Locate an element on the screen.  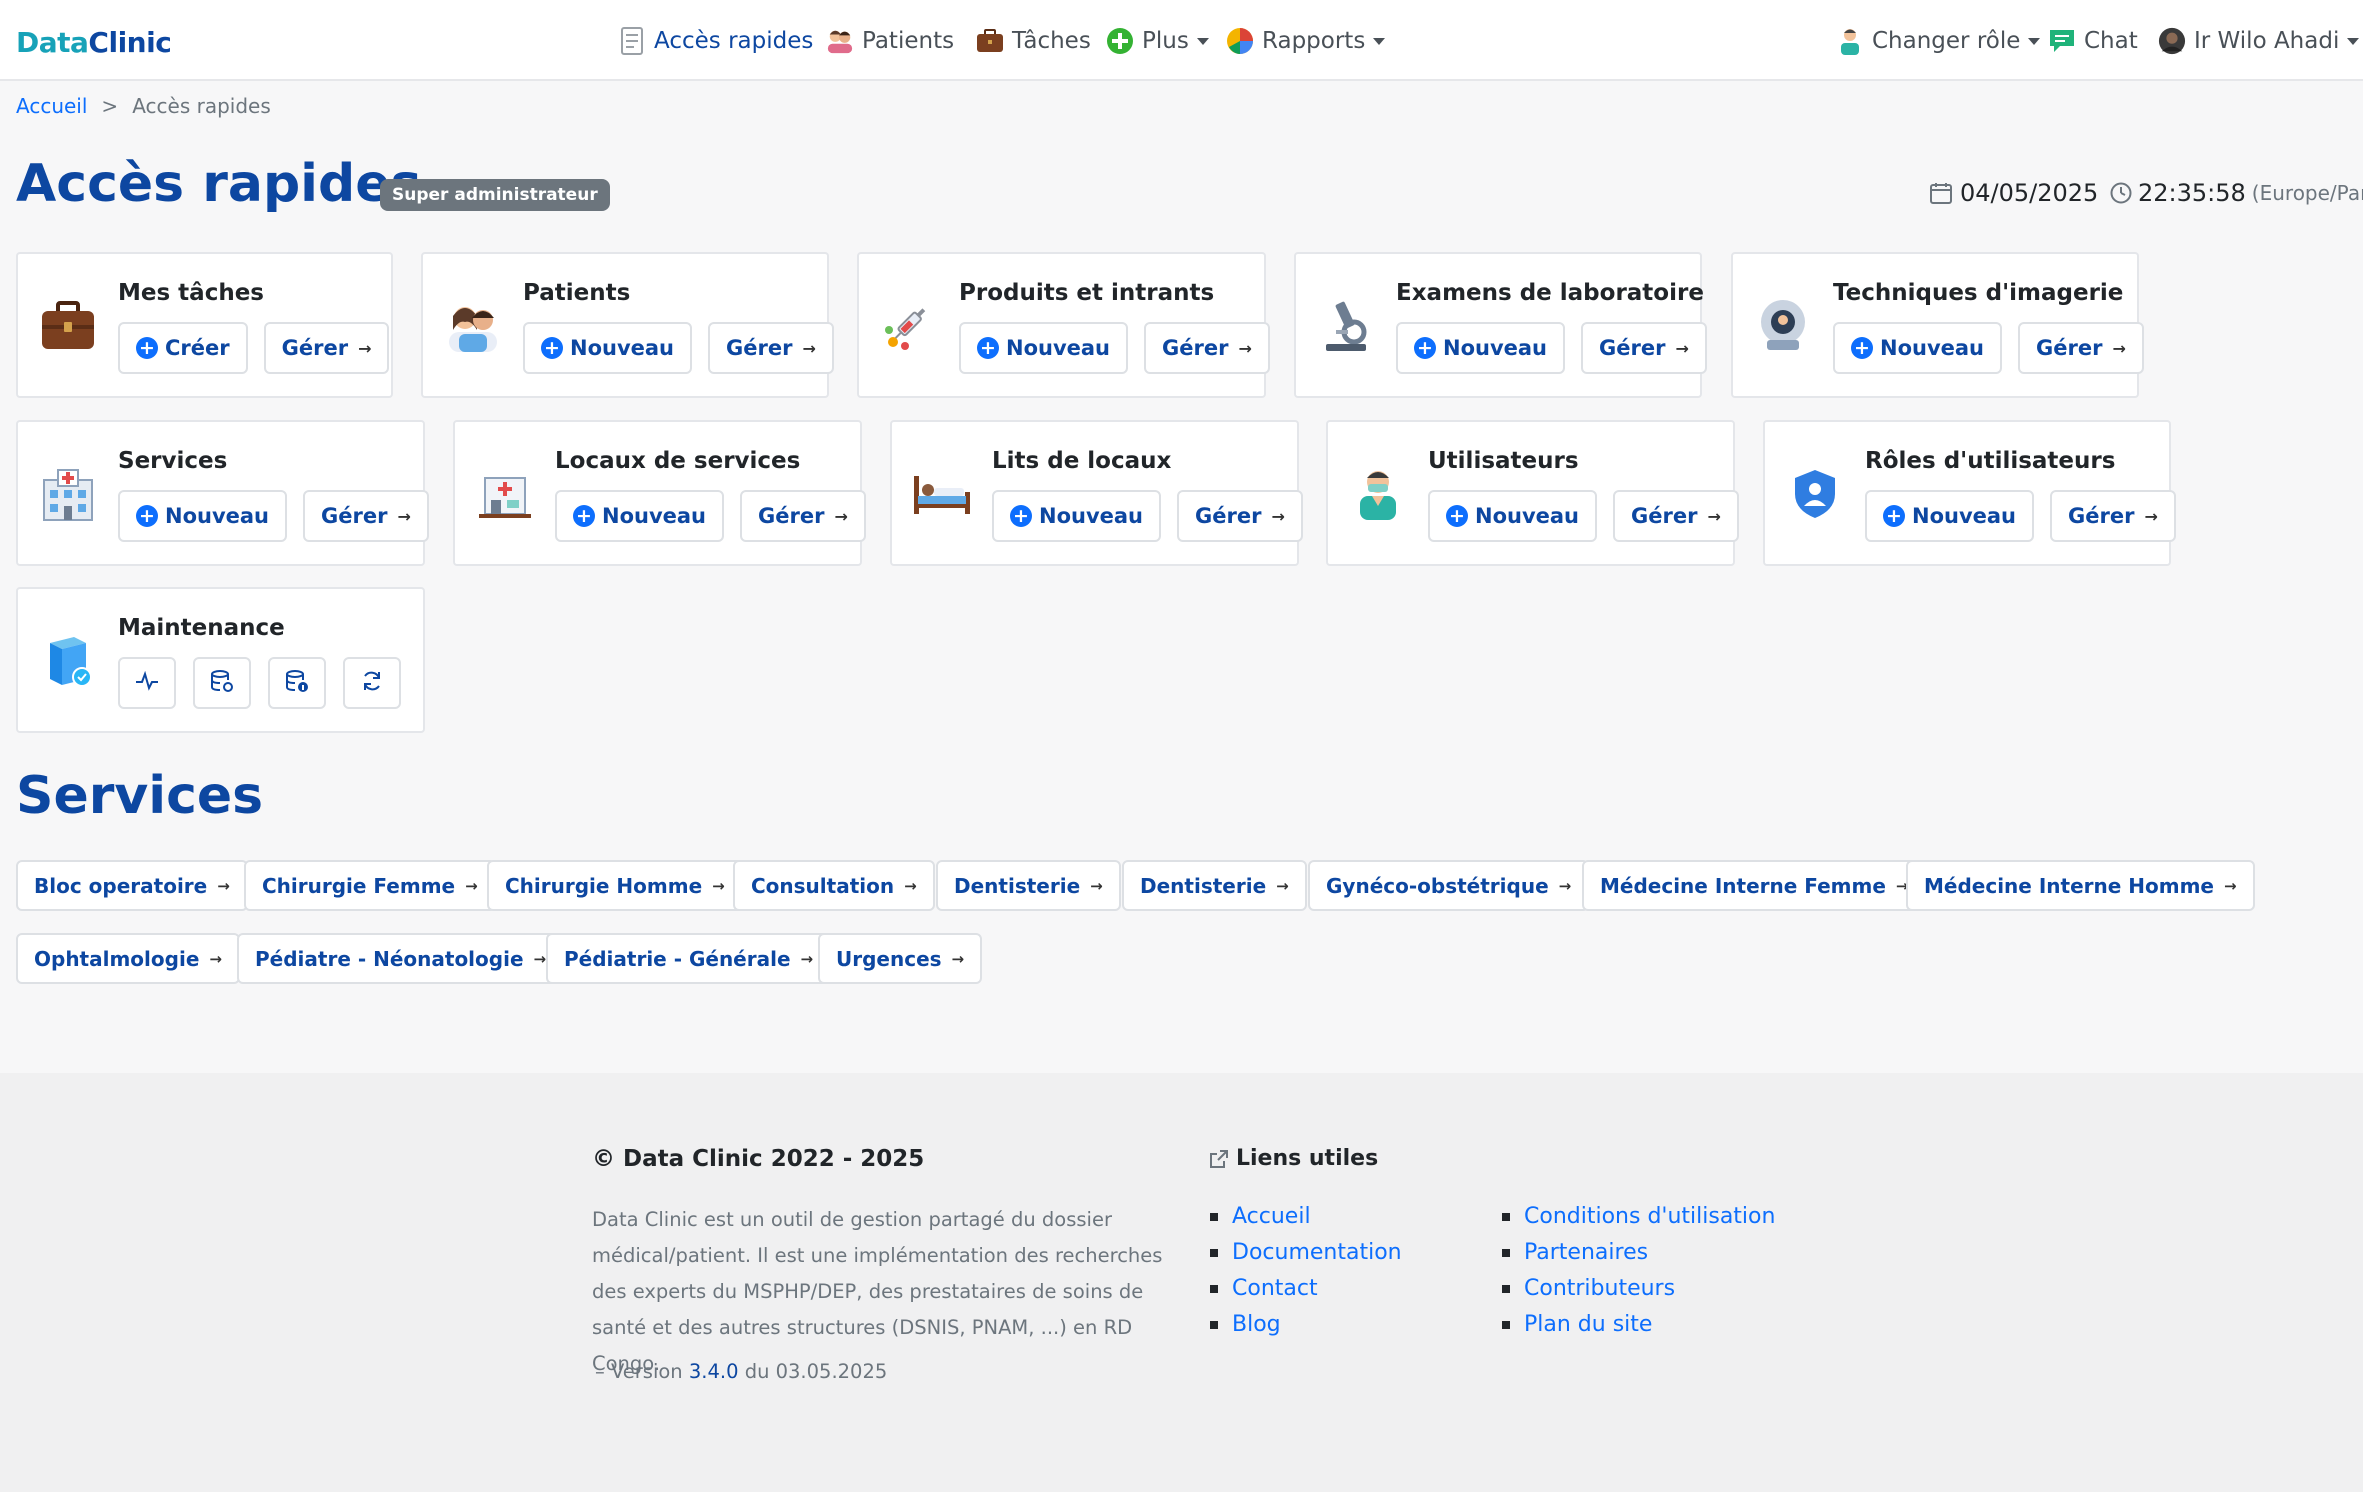
new-role-button: + Nouveau is located at coordinates (1950, 516).